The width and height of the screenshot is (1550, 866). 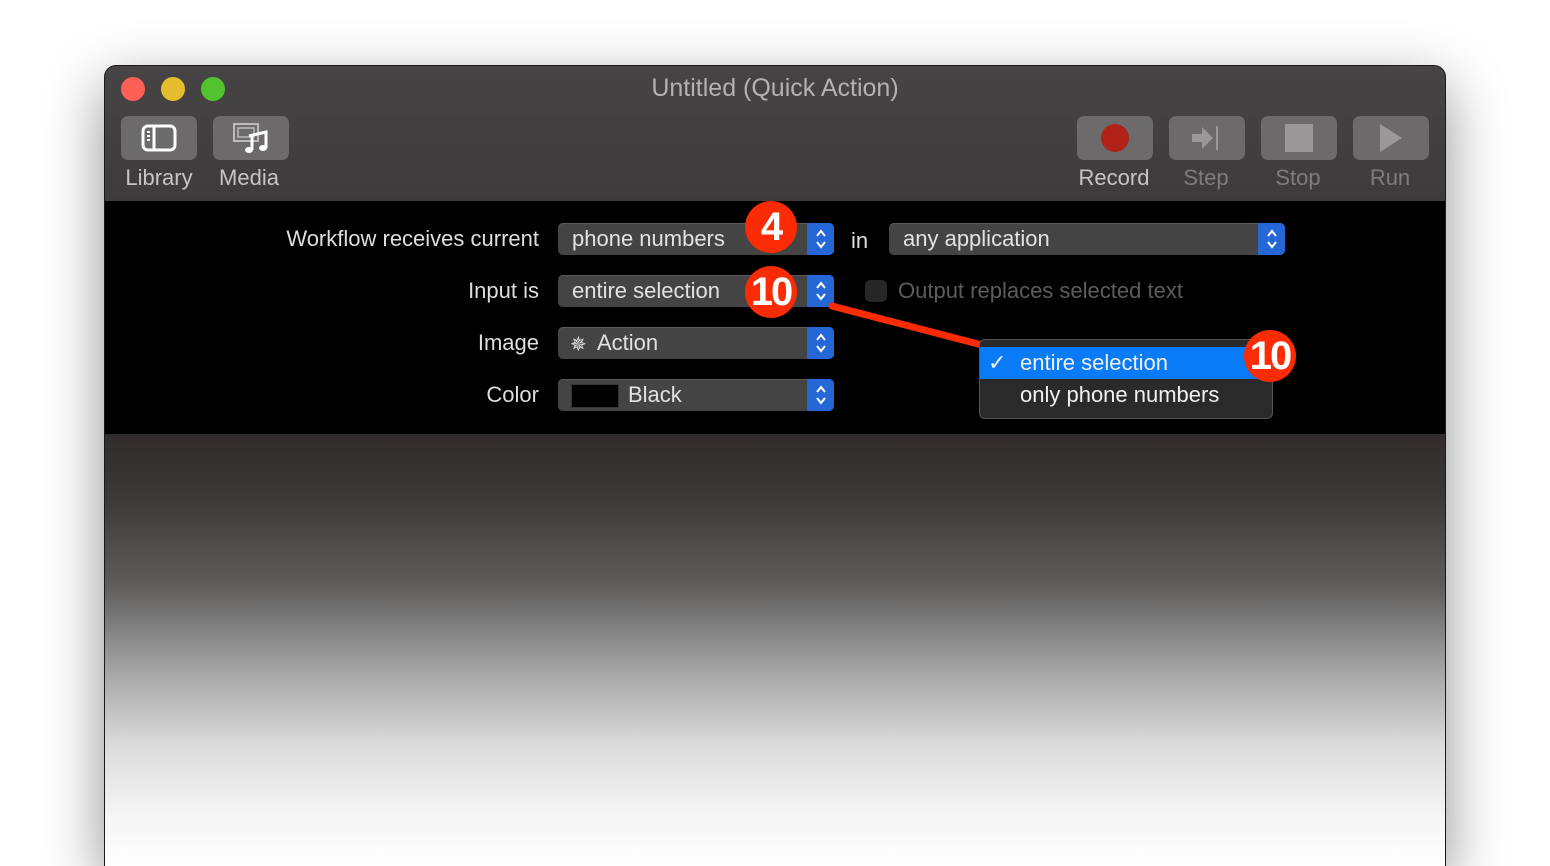 What do you see at coordinates (578, 345) in the screenshot?
I see `gear-icon: ✵` at bounding box center [578, 345].